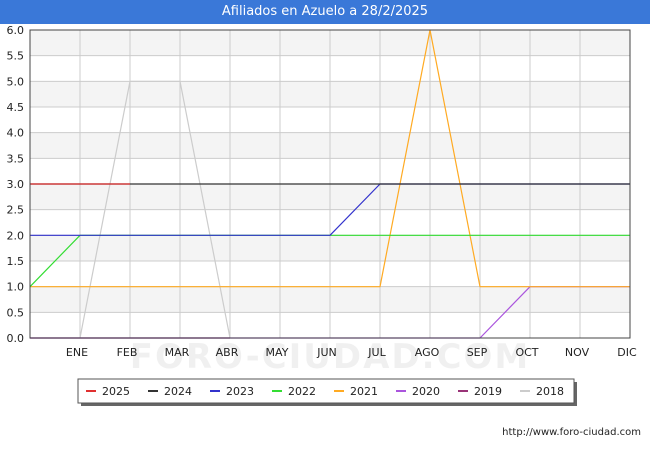 The height and width of the screenshot is (450, 650). What do you see at coordinates (240, 391) in the screenshot?
I see `legend-label: 2023` at bounding box center [240, 391].